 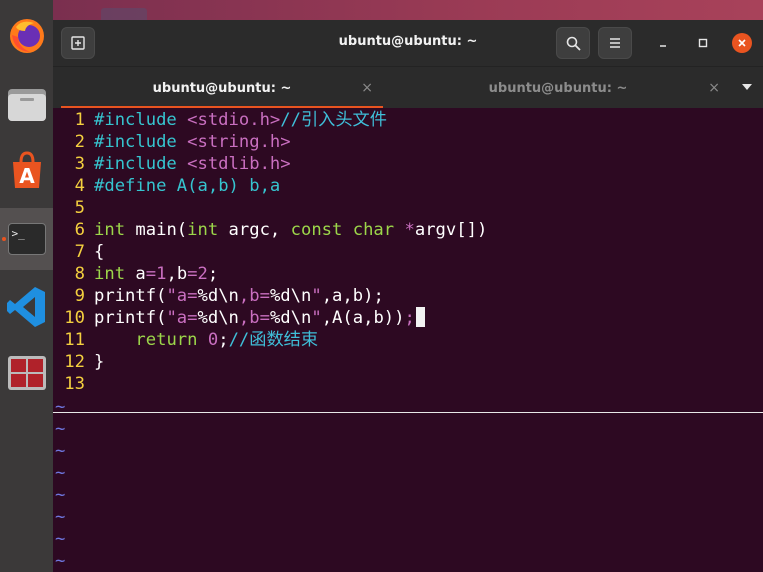 I want to click on code-operator: *, so click(x=409, y=230).